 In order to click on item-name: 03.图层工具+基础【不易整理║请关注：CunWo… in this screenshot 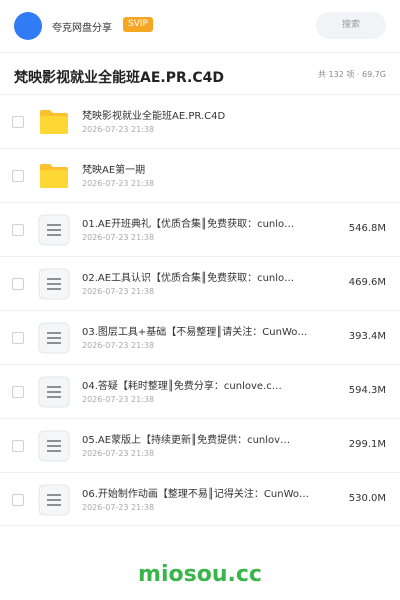, I will do `click(195, 332)`.